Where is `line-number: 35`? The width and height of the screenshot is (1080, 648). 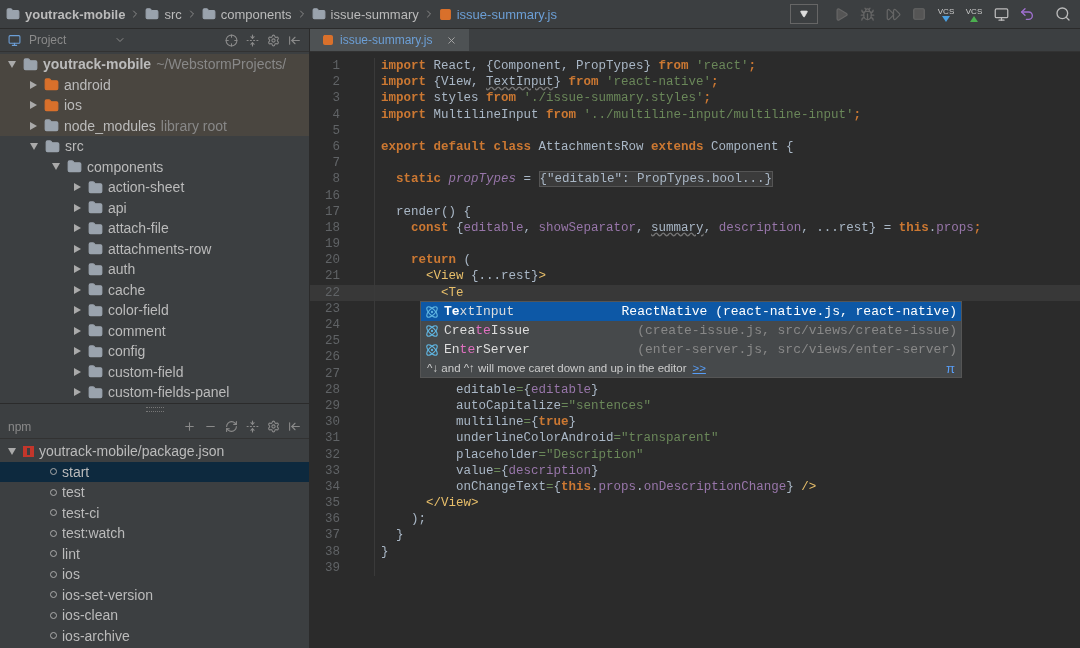 line-number: 35 is located at coordinates (332, 503).